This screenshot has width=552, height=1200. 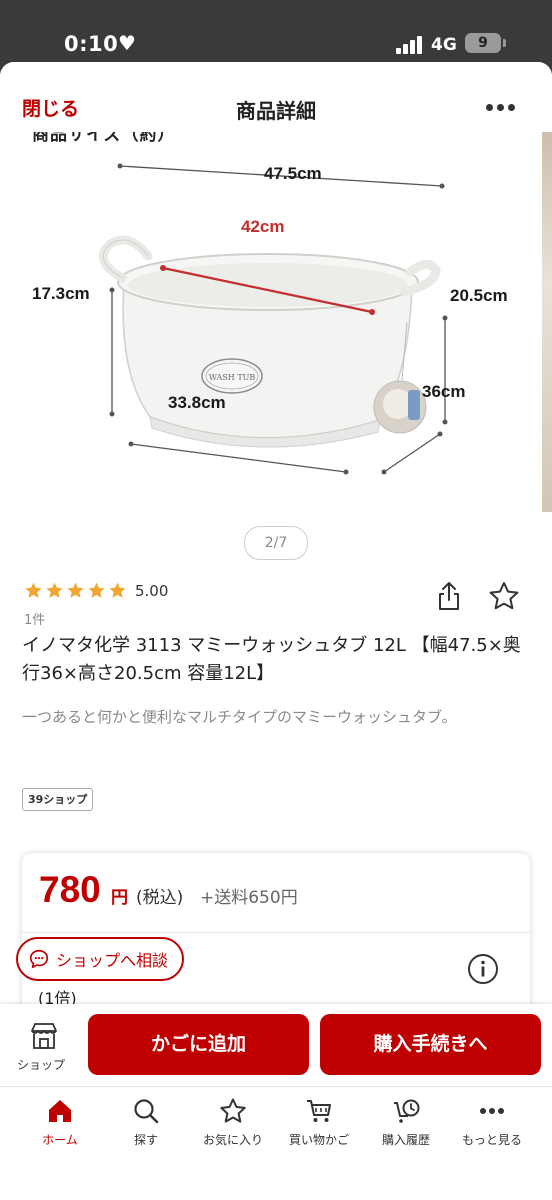 I want to click on home-icon, so click(x=60, y=1111).